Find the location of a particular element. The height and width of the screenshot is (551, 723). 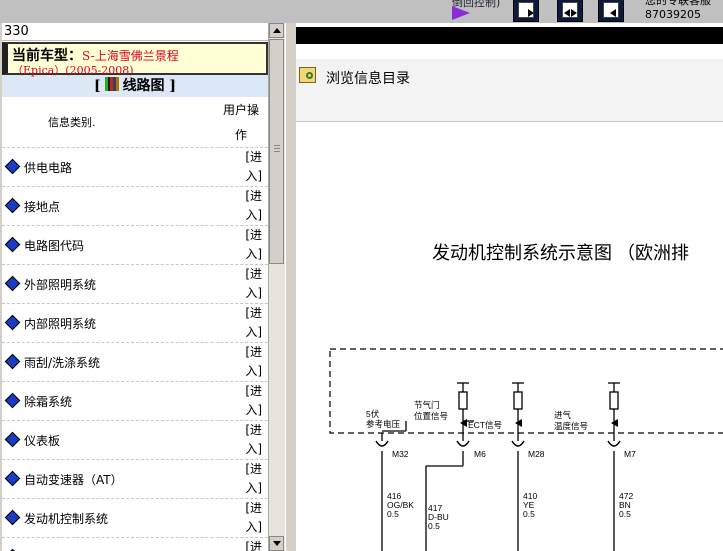

split-view-button is located at coordinates (570, 11).